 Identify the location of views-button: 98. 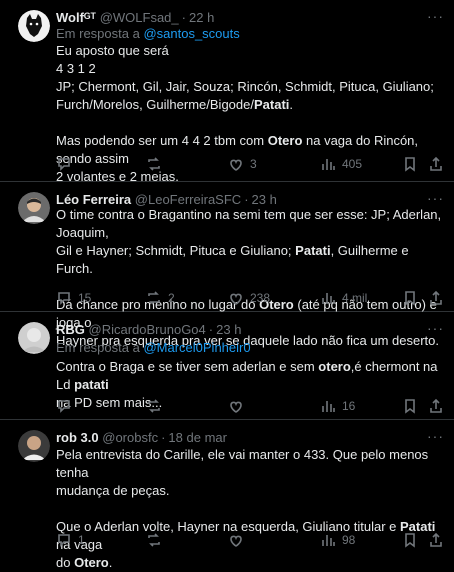
(337, 540).